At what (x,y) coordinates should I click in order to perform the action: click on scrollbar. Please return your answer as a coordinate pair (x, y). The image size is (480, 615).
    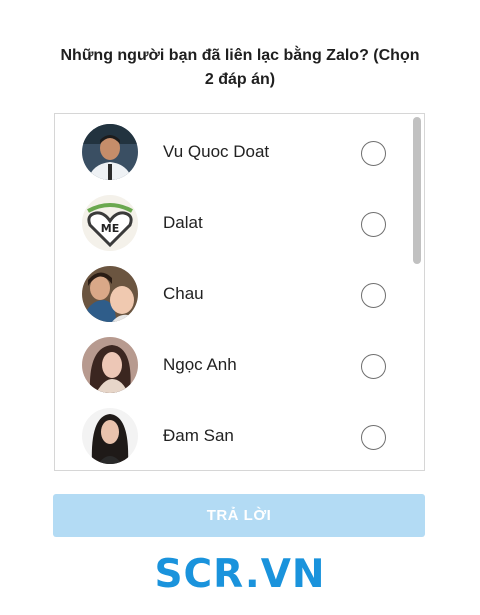
    Looking at the image, I should click on (417, 292).